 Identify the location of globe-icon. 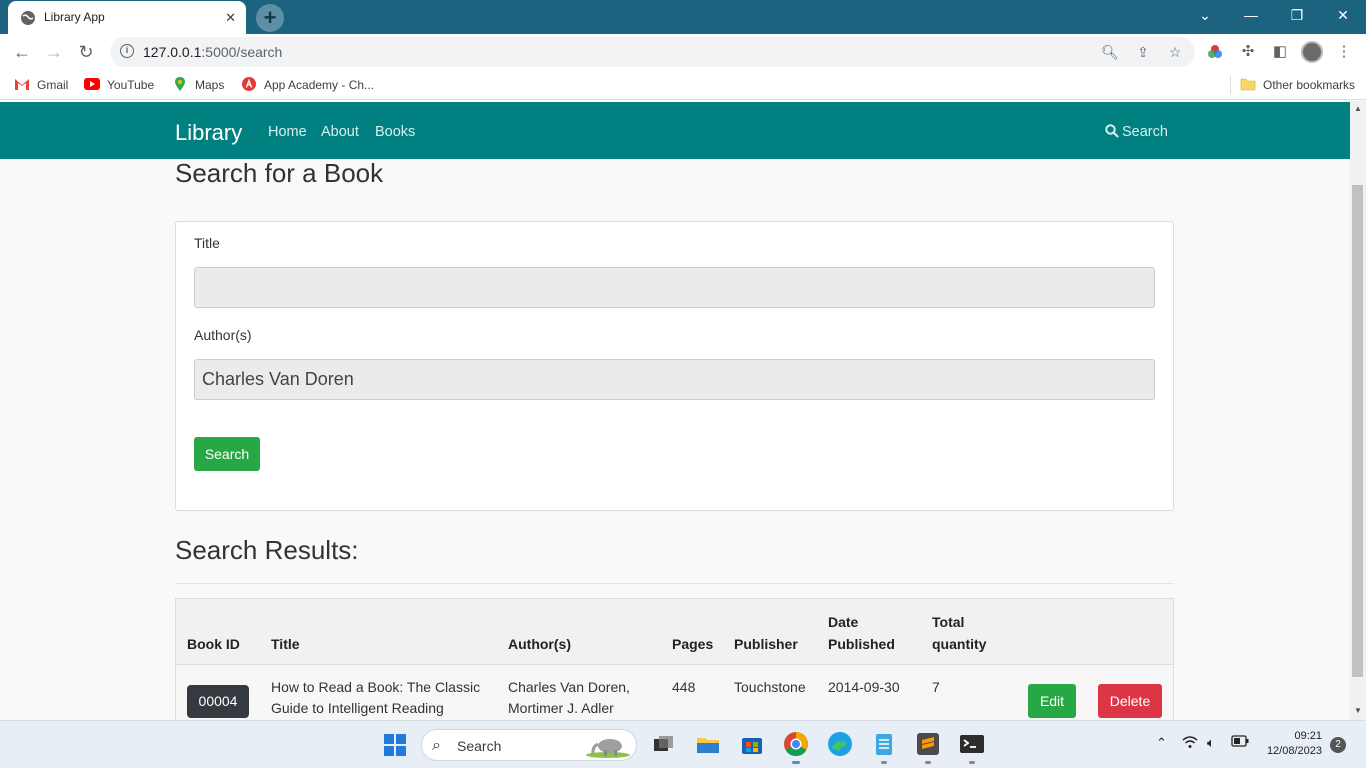
(28, 18).